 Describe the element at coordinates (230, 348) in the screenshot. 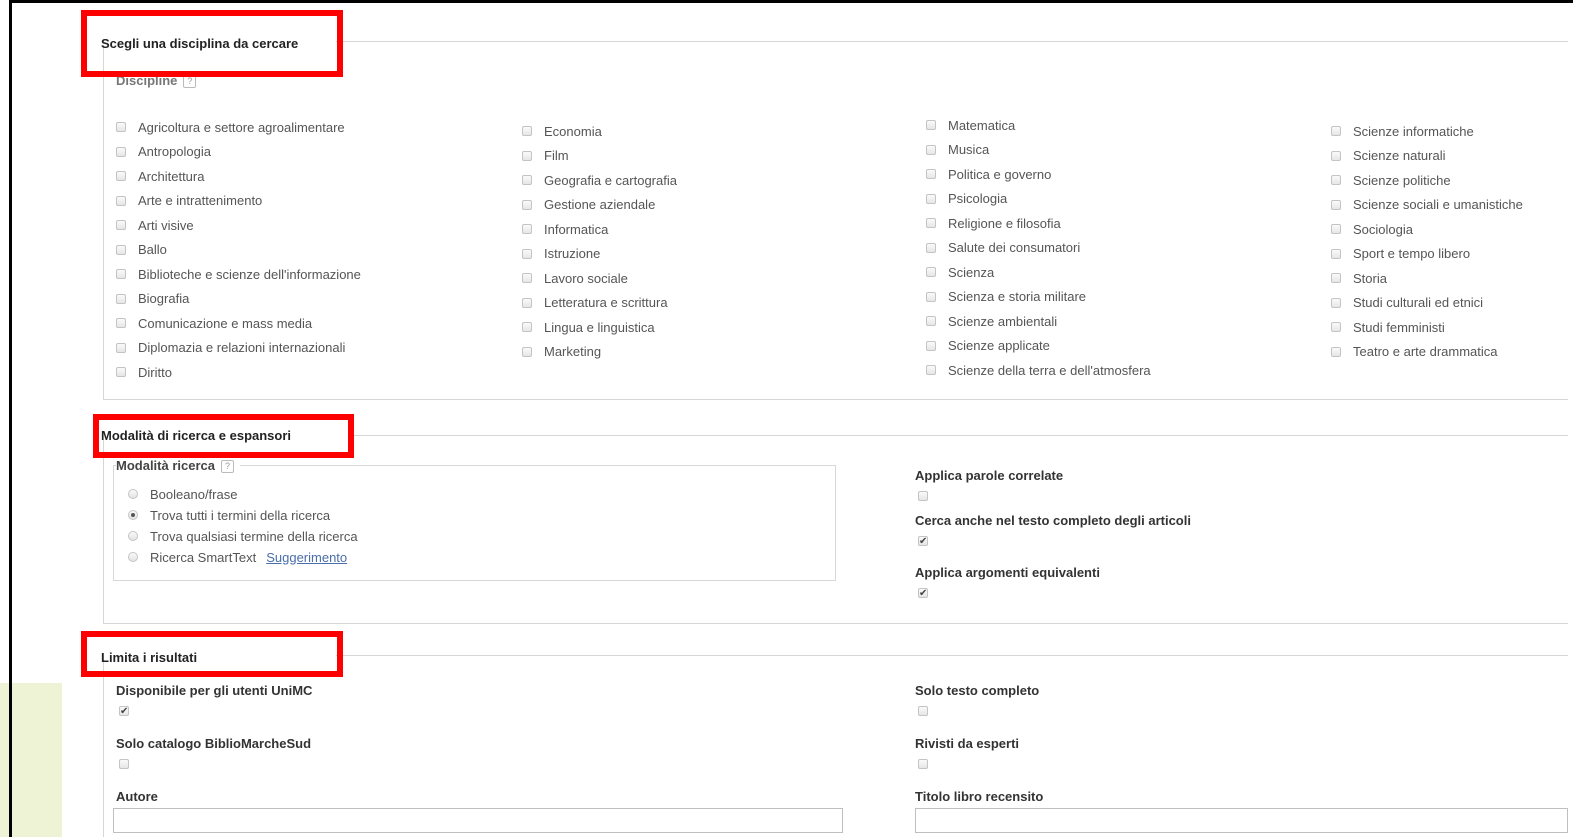

I see `discipline-option: Diplomazia e relazioni internazionali` at that location.